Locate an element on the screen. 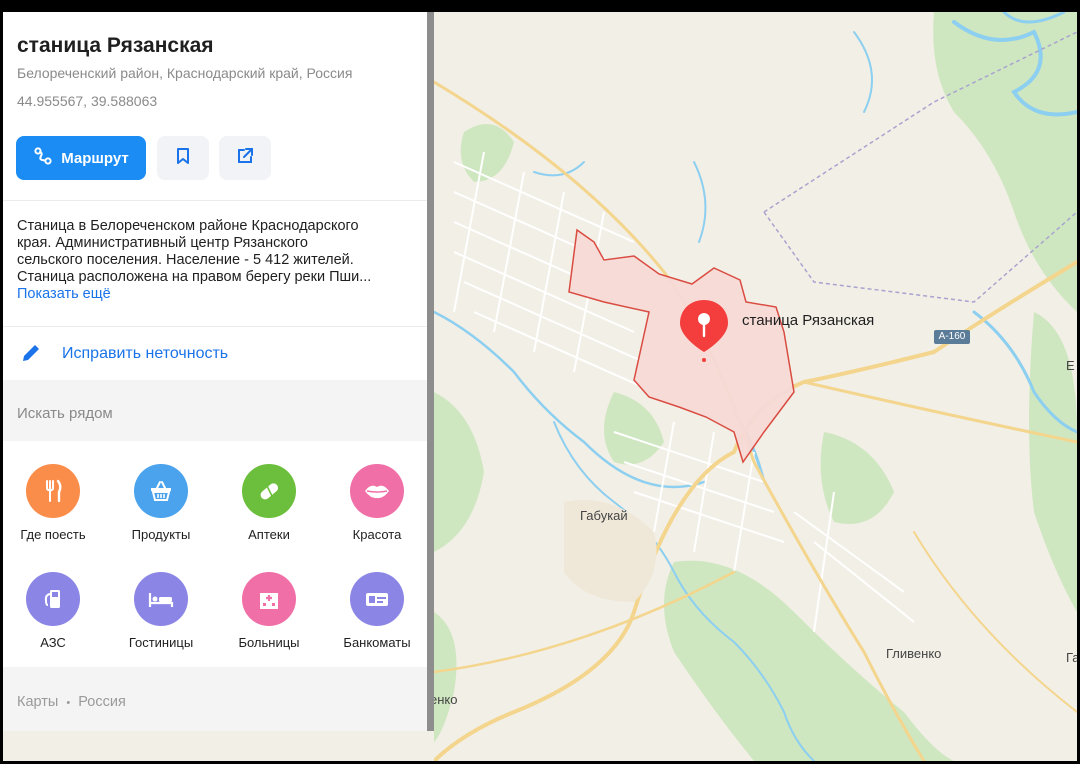 The height and width of the screenshot is (764, 1080). description-line: края. Административный центр Рязанского is located at coordinates (162, 243).